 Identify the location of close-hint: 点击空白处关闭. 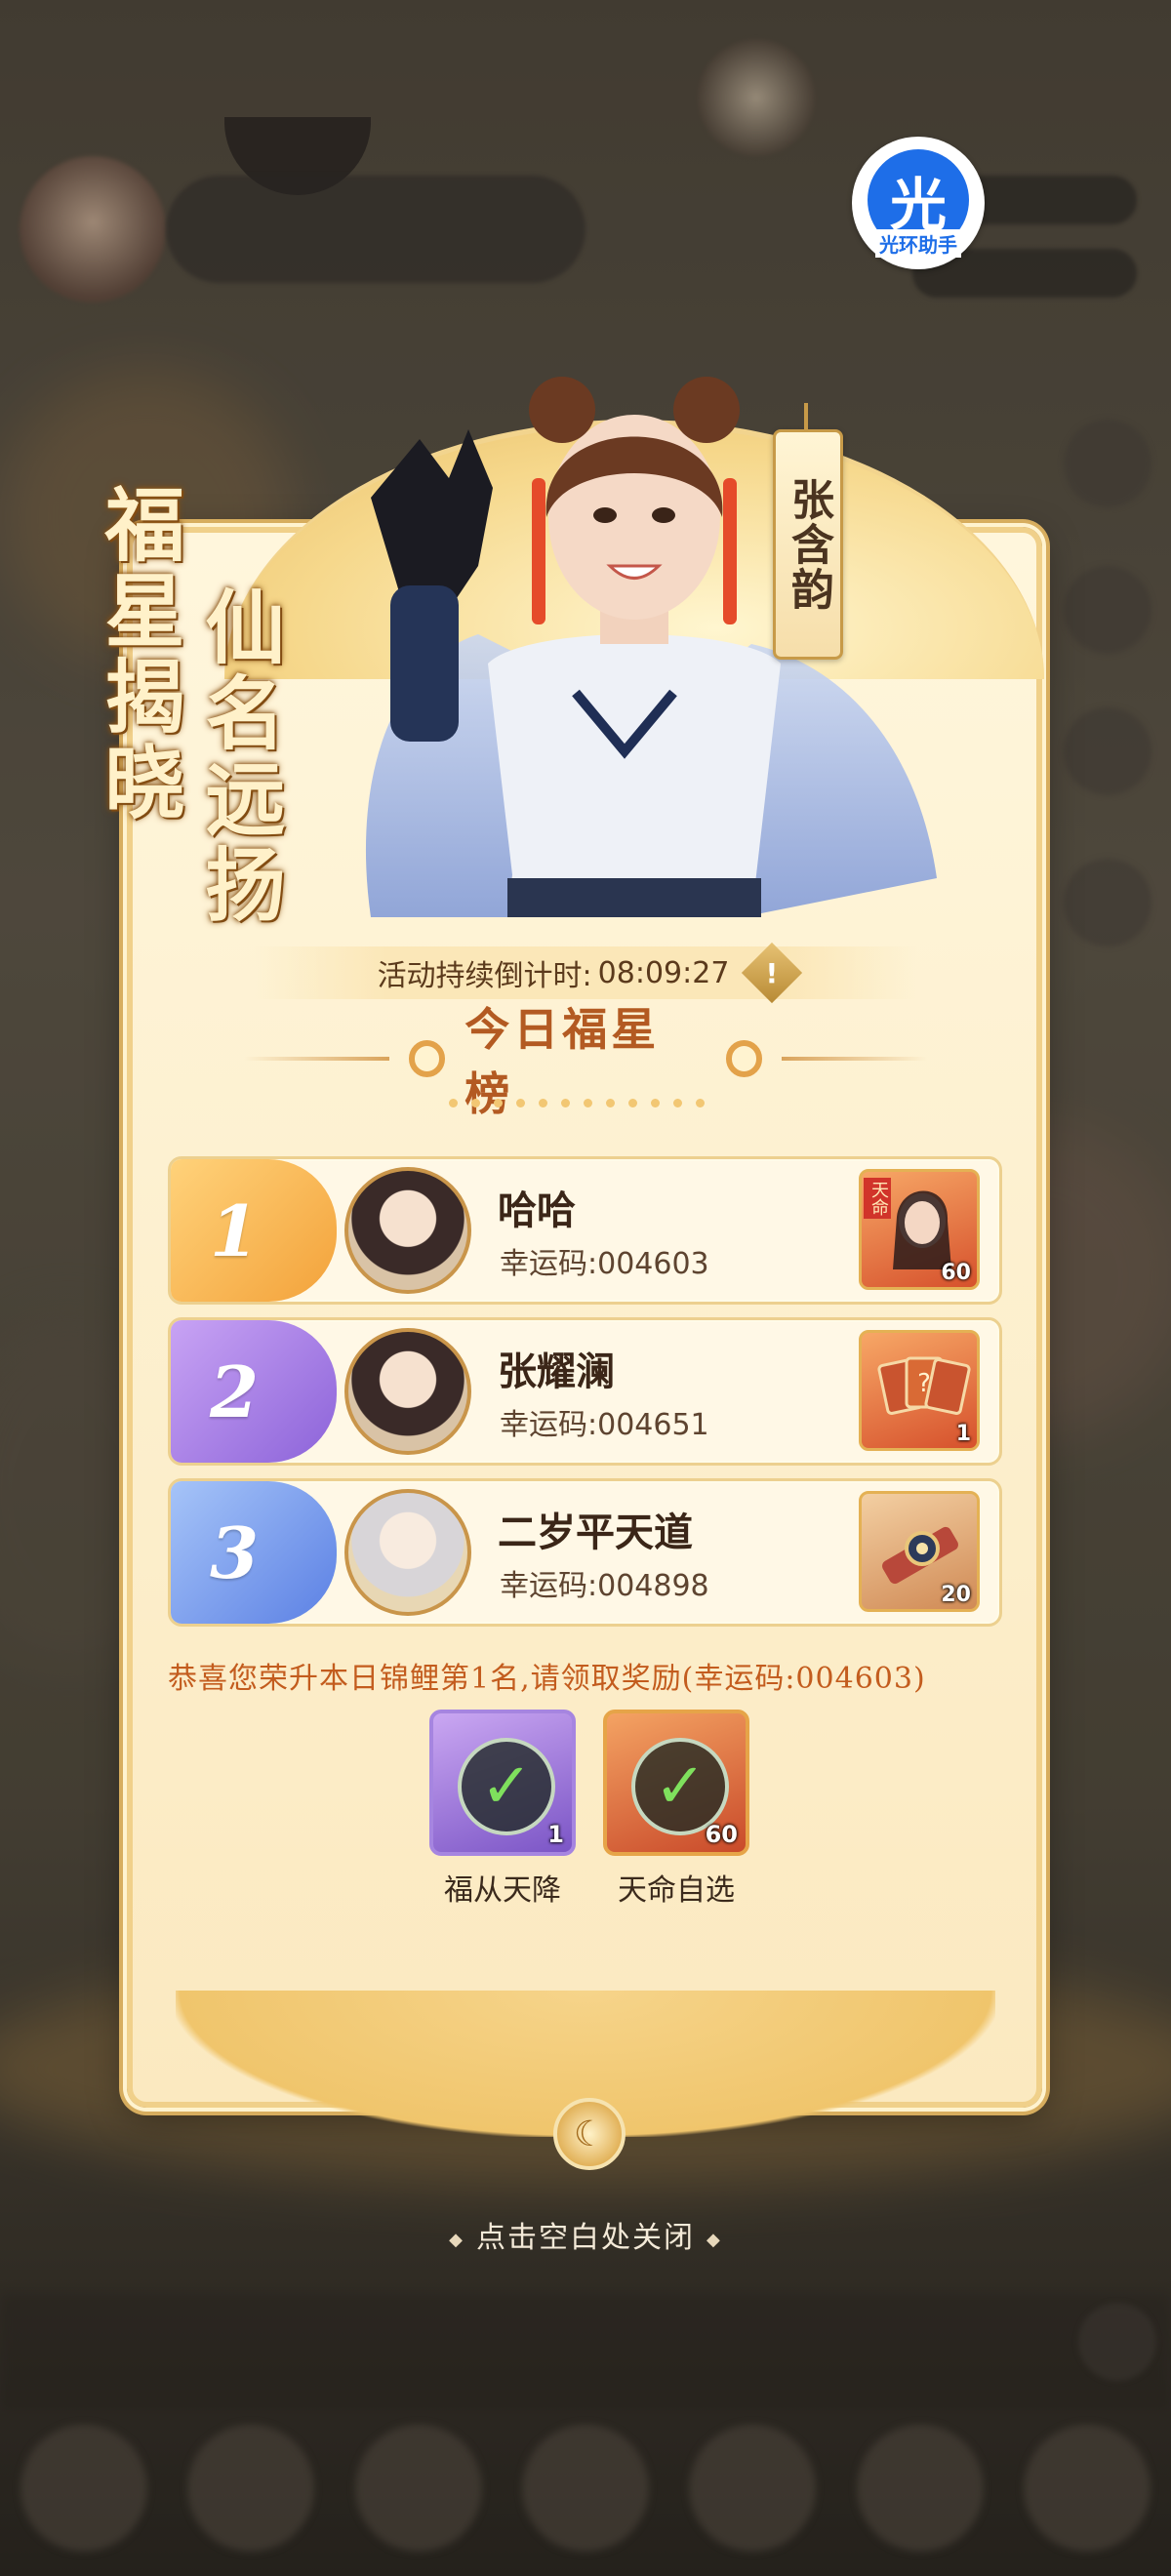
(585, 2234).